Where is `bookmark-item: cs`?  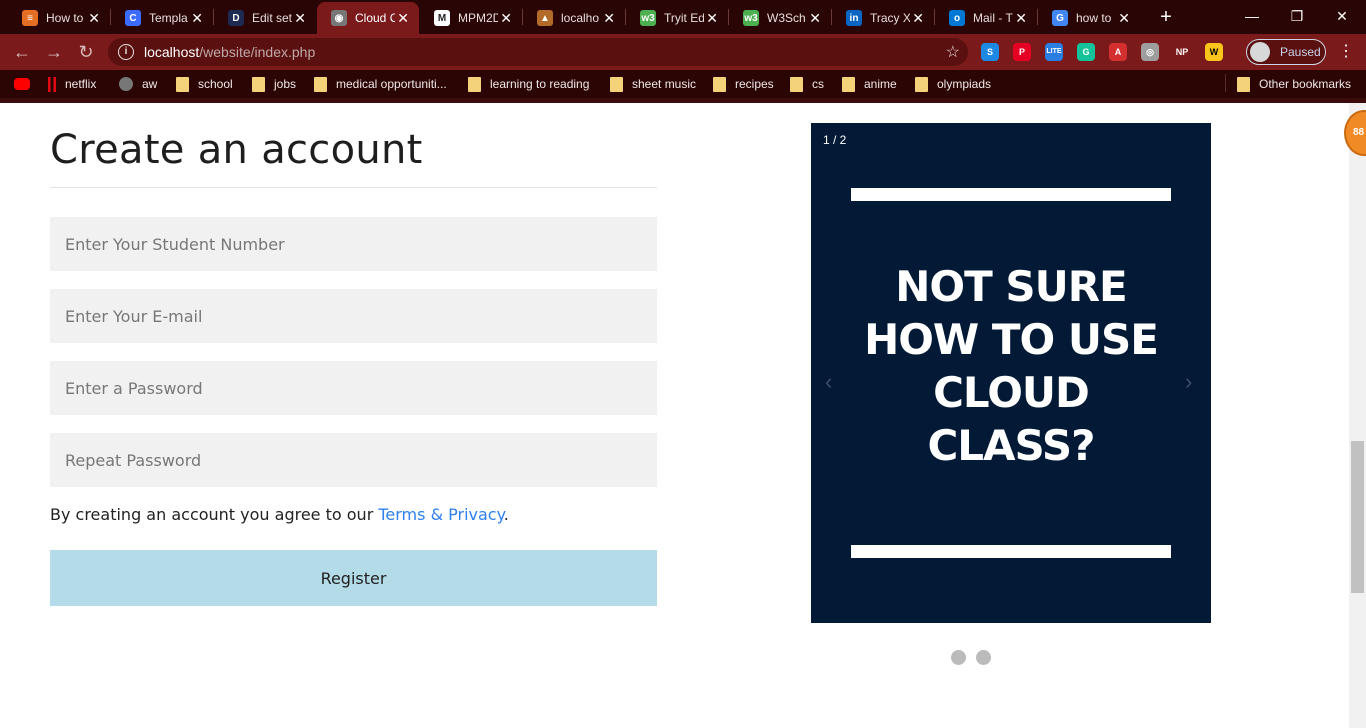
bookmark-item: cs is located at coordinates (807, 84).